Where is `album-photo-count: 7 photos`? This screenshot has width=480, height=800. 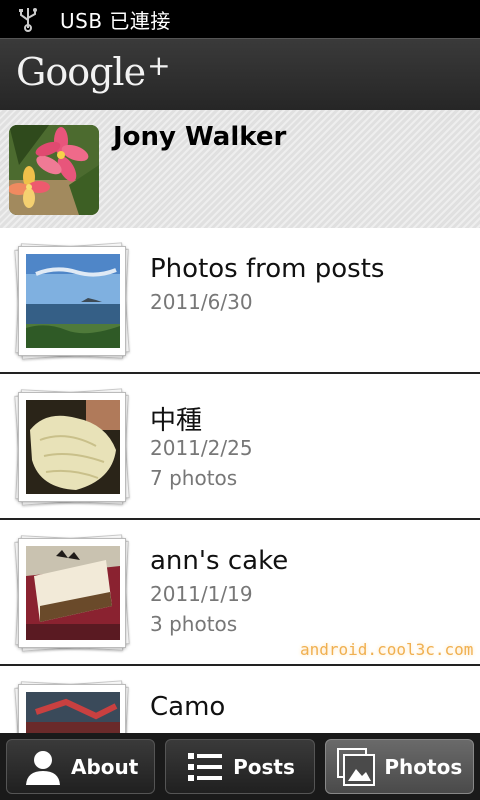 album-photo-count: 7 photos is located at coordinates (194, 478).